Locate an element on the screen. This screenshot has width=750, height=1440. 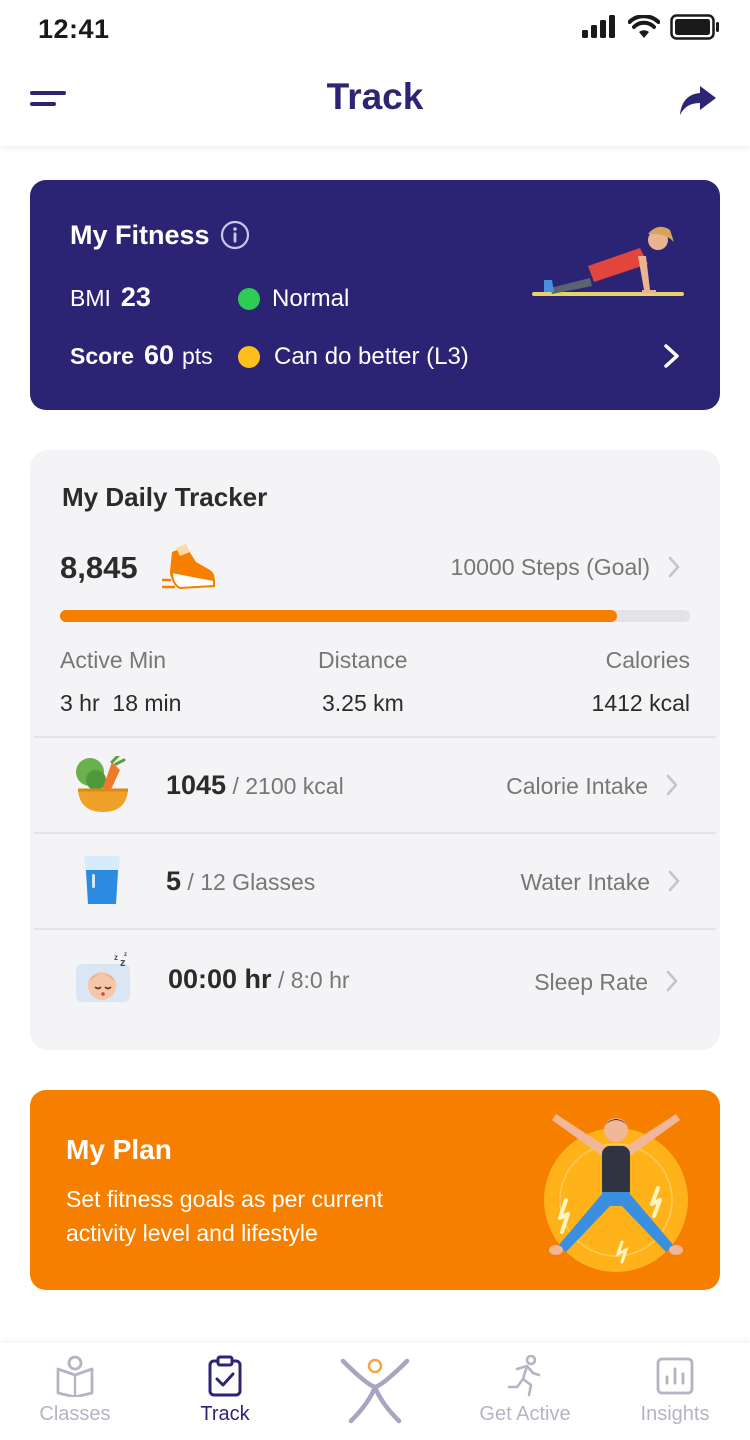
app-header: Track is located at coordinates (375, 103).